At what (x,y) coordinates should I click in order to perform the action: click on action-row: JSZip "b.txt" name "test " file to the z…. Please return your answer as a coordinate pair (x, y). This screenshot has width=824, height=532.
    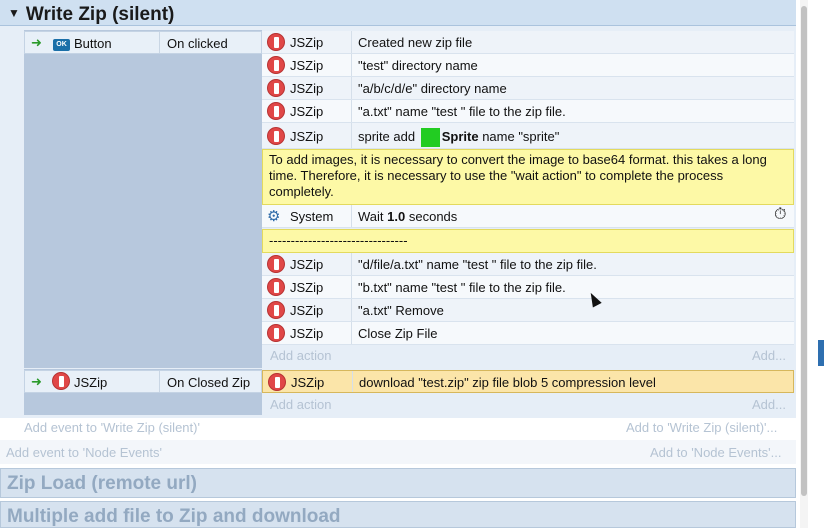
    Looking at the image, I should click on (528, 287).